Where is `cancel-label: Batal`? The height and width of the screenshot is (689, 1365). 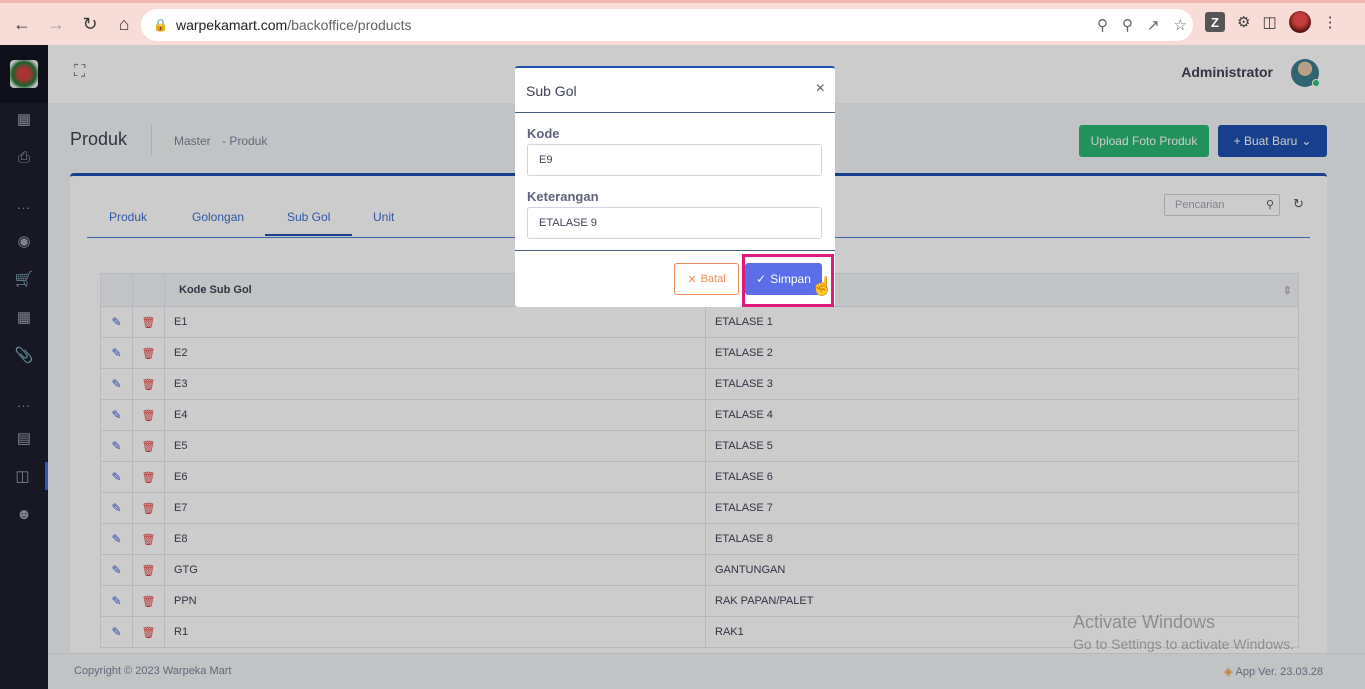
cancel-label: Batal is located at coordinates (713, 279).